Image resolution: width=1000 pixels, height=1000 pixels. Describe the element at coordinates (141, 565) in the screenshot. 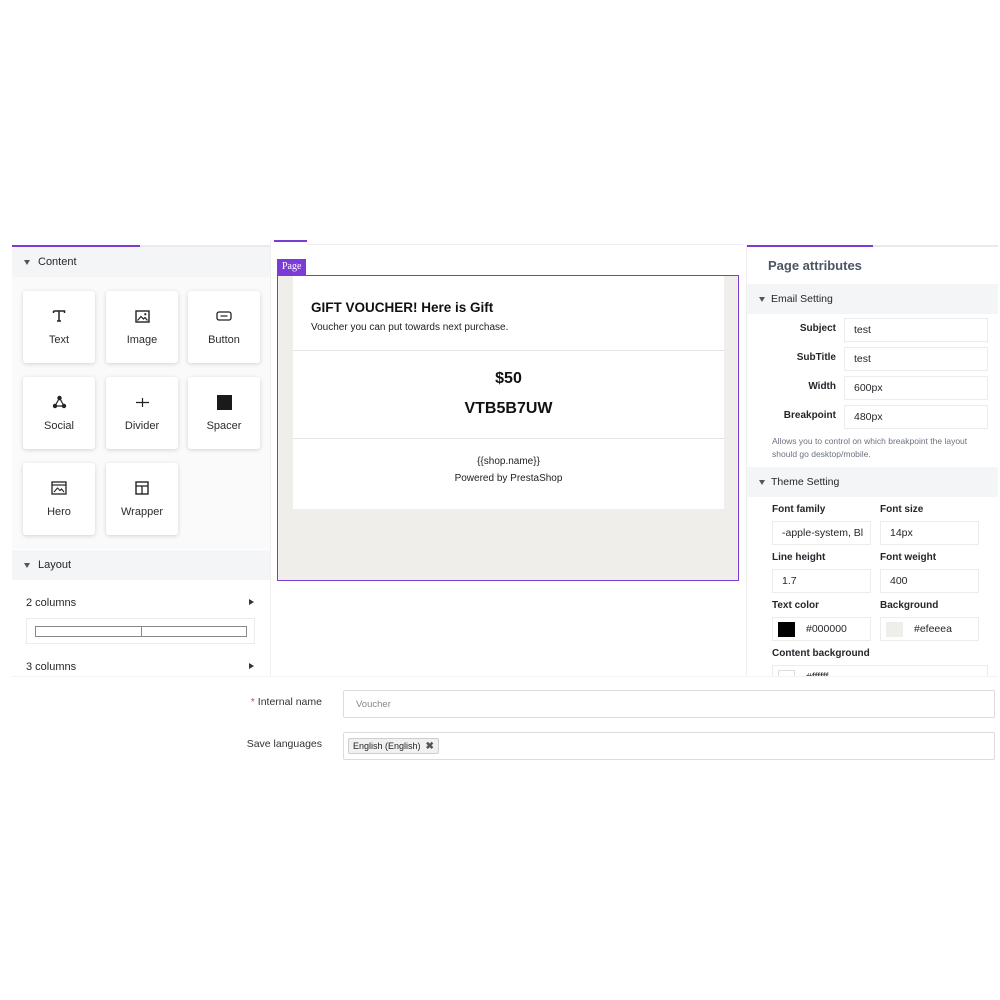

I see `layout-section-header: Layout` at that location.